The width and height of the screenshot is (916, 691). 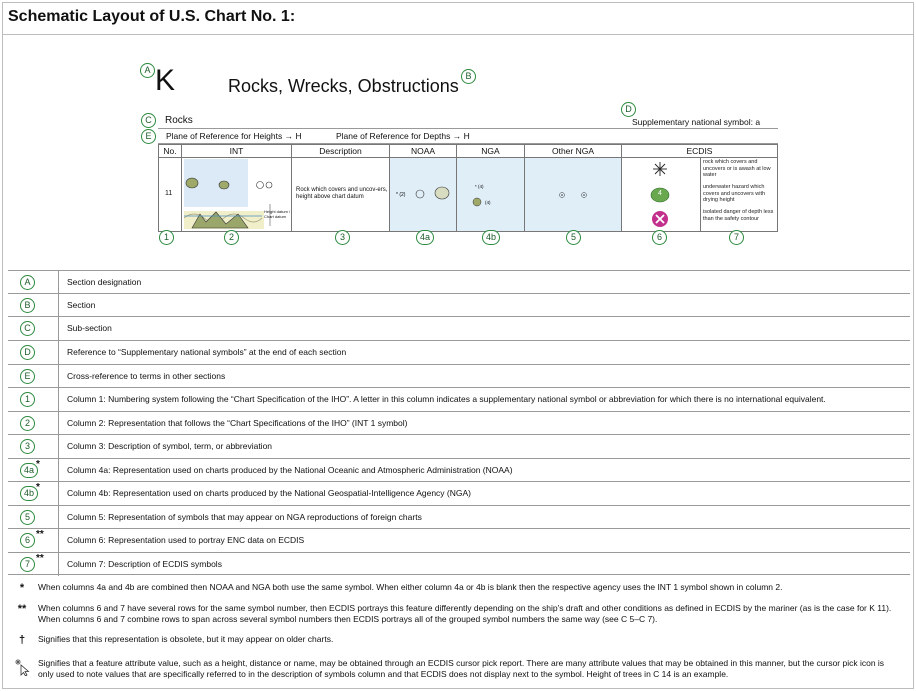 What do you see at coordinates (169, 193) in the screenshot?
I see `row-number: 11` at bounding box center [169, 193].